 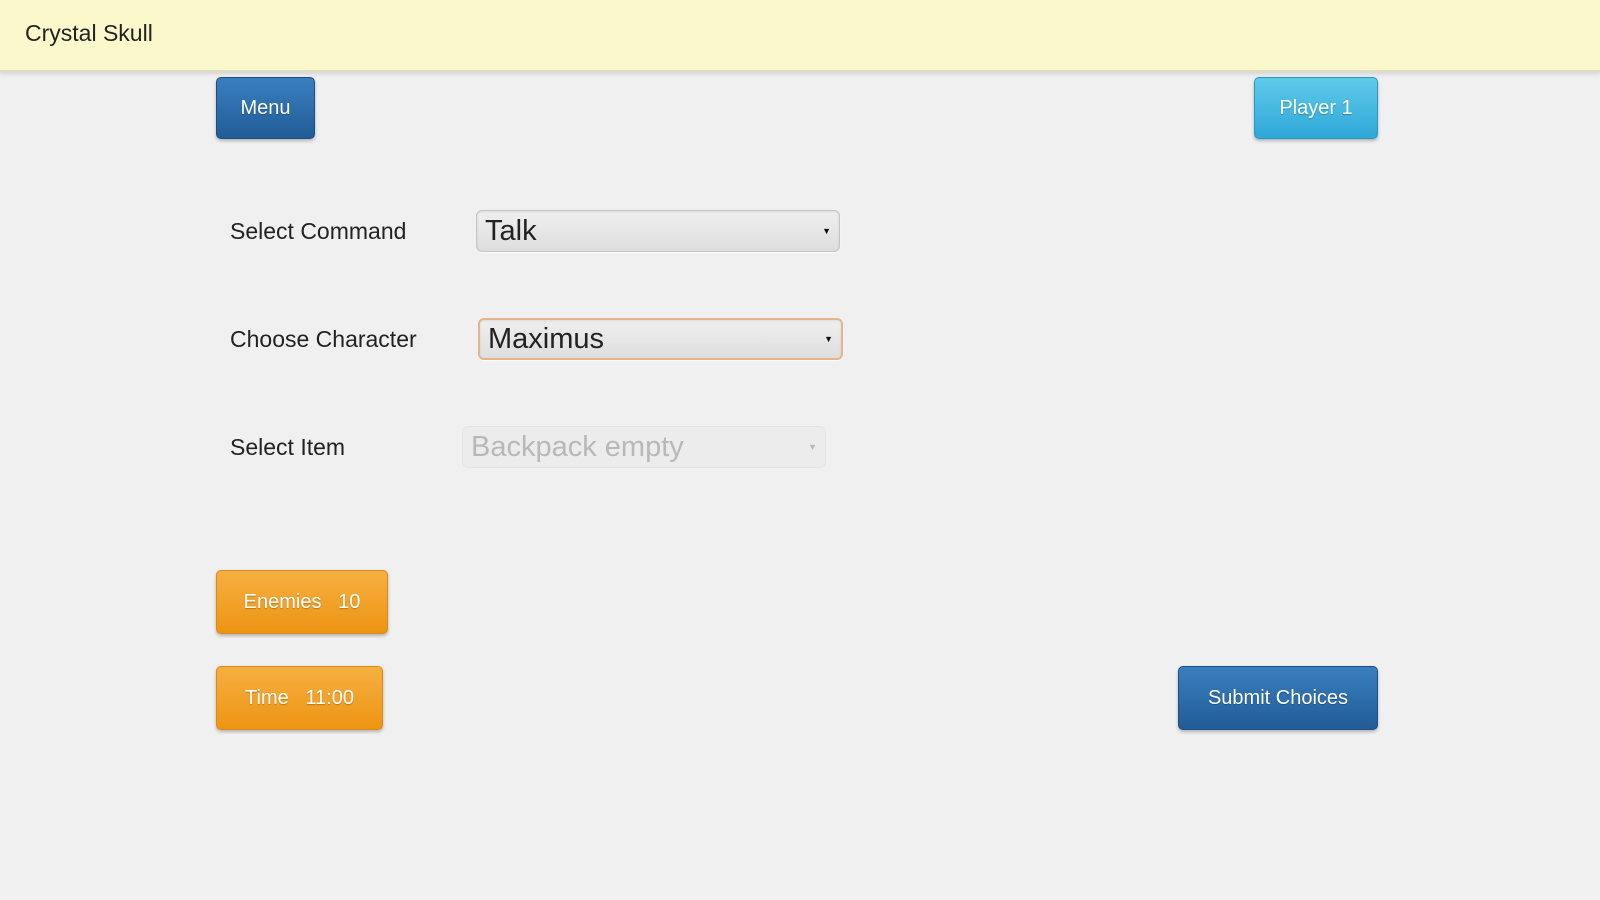 I want to click on enemies-counter-button: Enemies 10, so click(x=302, y=602).